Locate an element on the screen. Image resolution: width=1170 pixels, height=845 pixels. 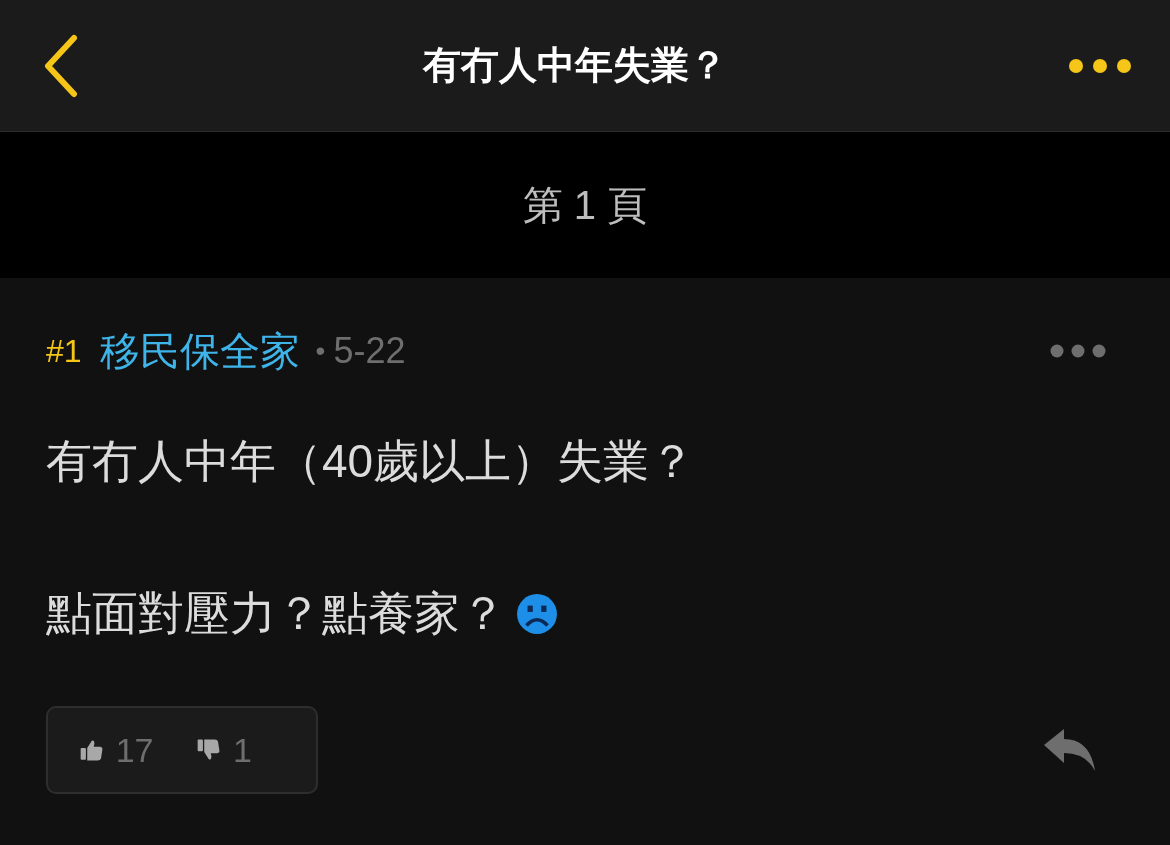
dislike-count: 1 is located at coordinates (242, 750).